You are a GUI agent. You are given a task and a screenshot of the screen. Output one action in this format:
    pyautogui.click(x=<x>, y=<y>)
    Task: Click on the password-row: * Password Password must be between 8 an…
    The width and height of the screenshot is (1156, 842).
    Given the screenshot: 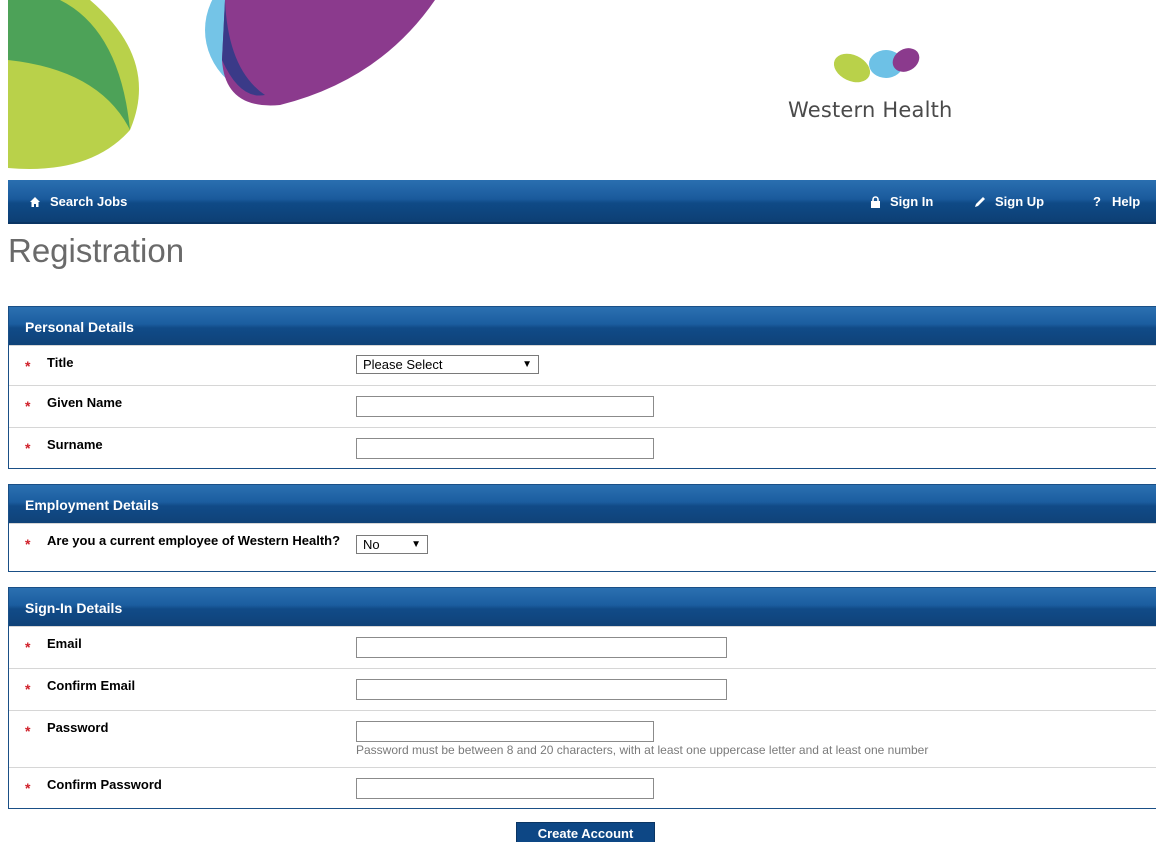 What is the action you would take?
    pyautogui.click(x=582, y=738)
    